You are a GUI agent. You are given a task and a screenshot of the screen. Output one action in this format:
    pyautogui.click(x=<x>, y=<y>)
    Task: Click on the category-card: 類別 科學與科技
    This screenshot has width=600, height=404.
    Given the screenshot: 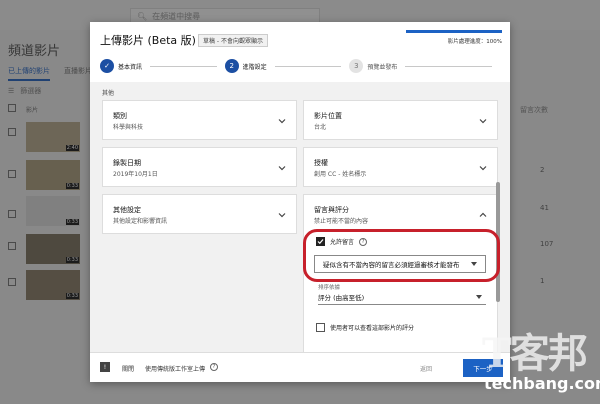 What is the action you would take?
    pyautogui.click(x=199, y=120)
    